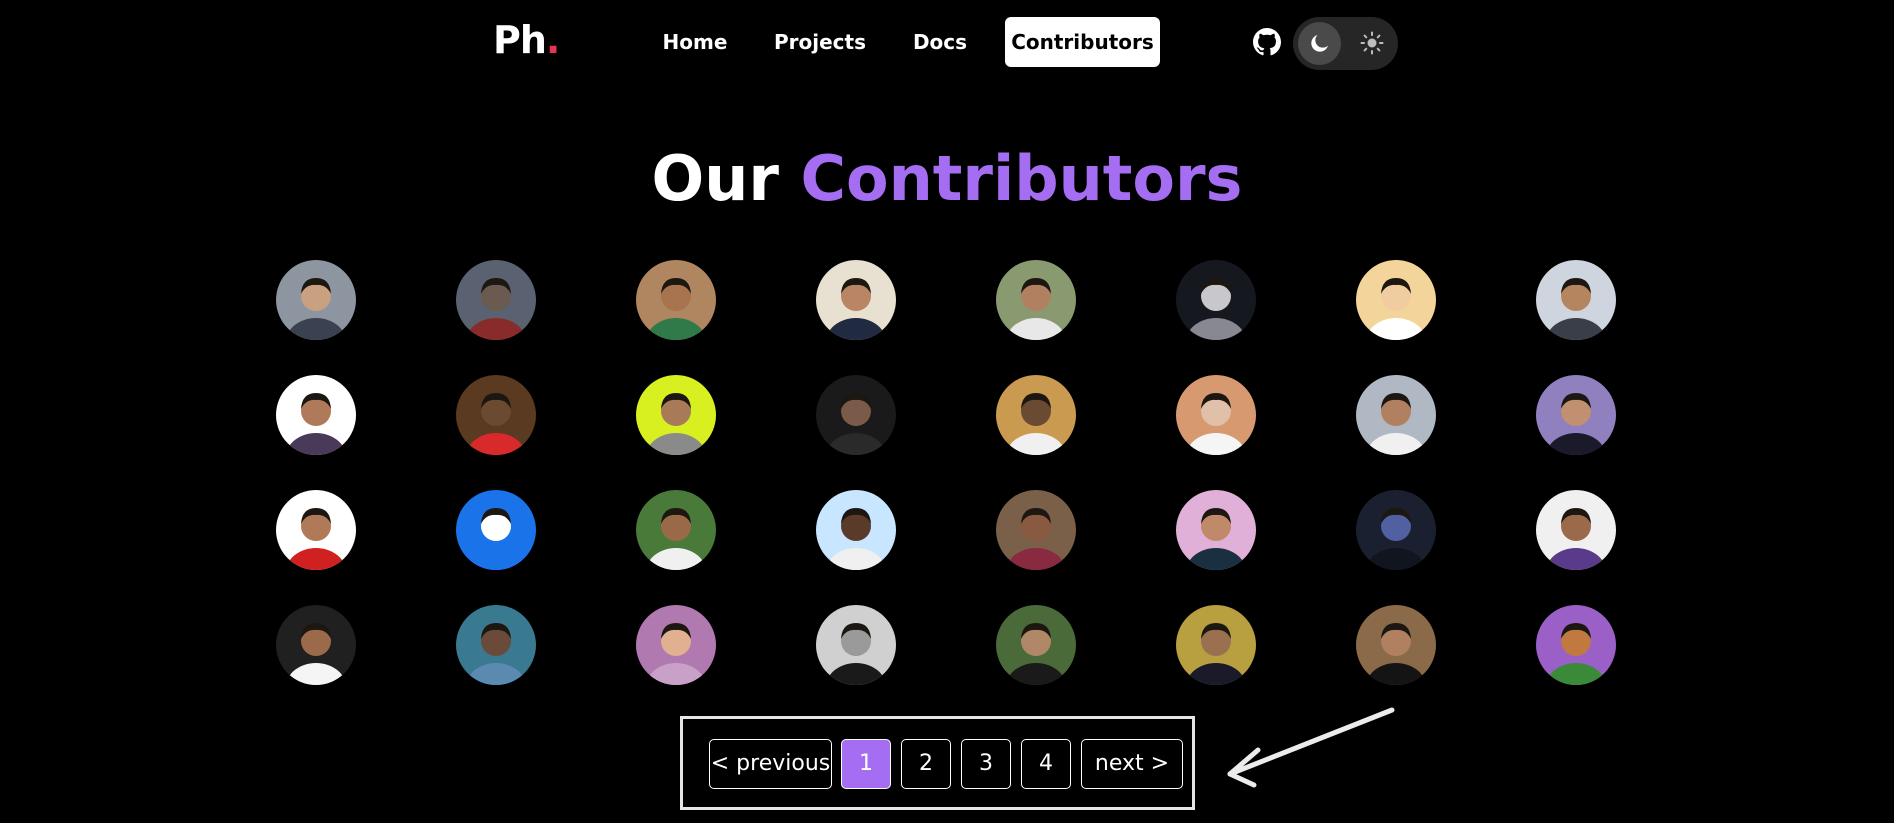 The width and height of the screenshot is (1894, 823). I want to click on nav-home-link: Home, so click(695, 42).